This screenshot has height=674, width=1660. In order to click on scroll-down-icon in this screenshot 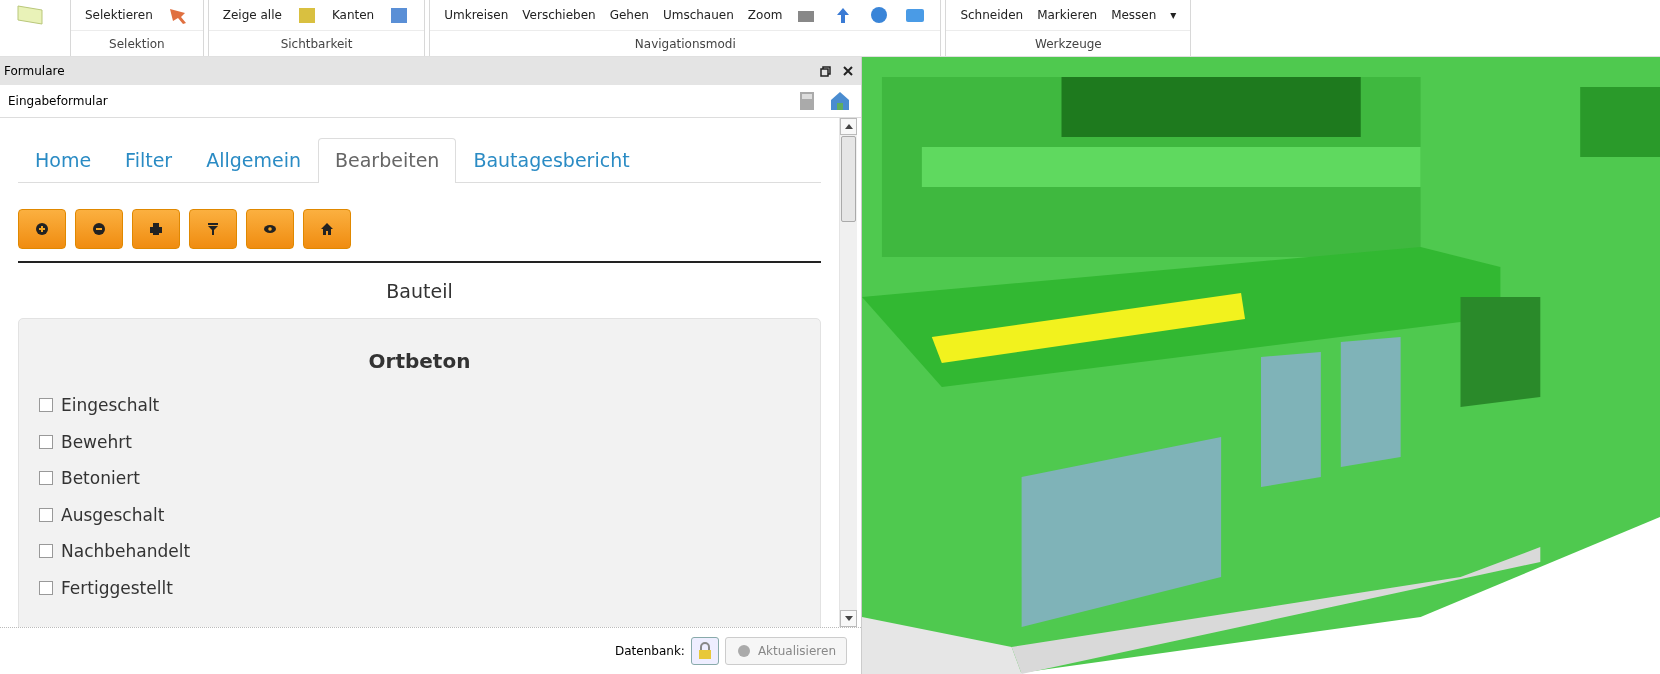, I will do `click(848, 618)`.